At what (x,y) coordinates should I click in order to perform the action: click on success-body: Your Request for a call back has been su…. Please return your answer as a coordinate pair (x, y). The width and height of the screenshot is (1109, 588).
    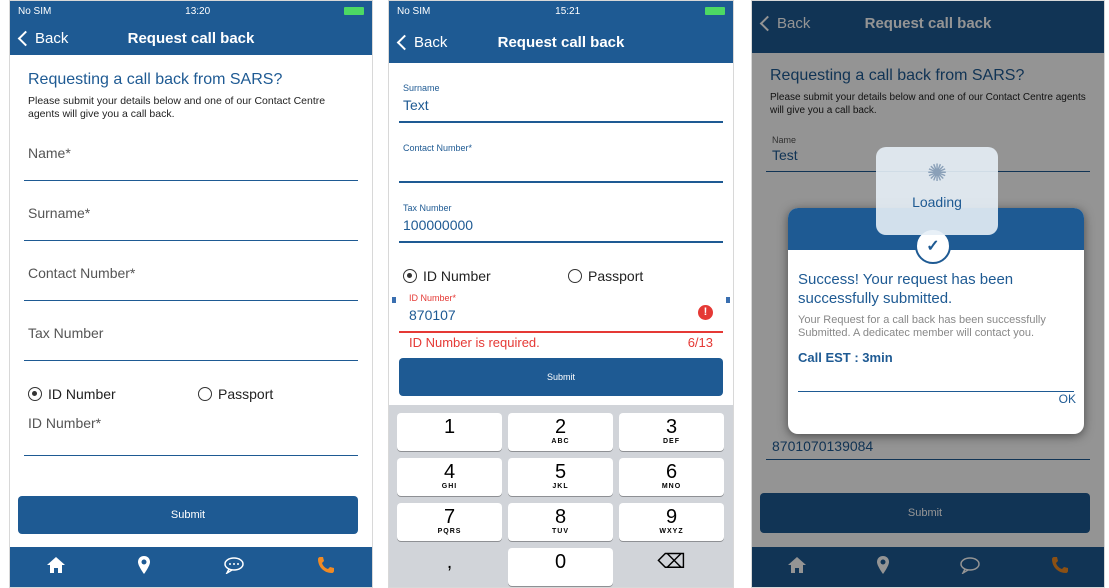
    Looking at the image, I should click on (922, 326).